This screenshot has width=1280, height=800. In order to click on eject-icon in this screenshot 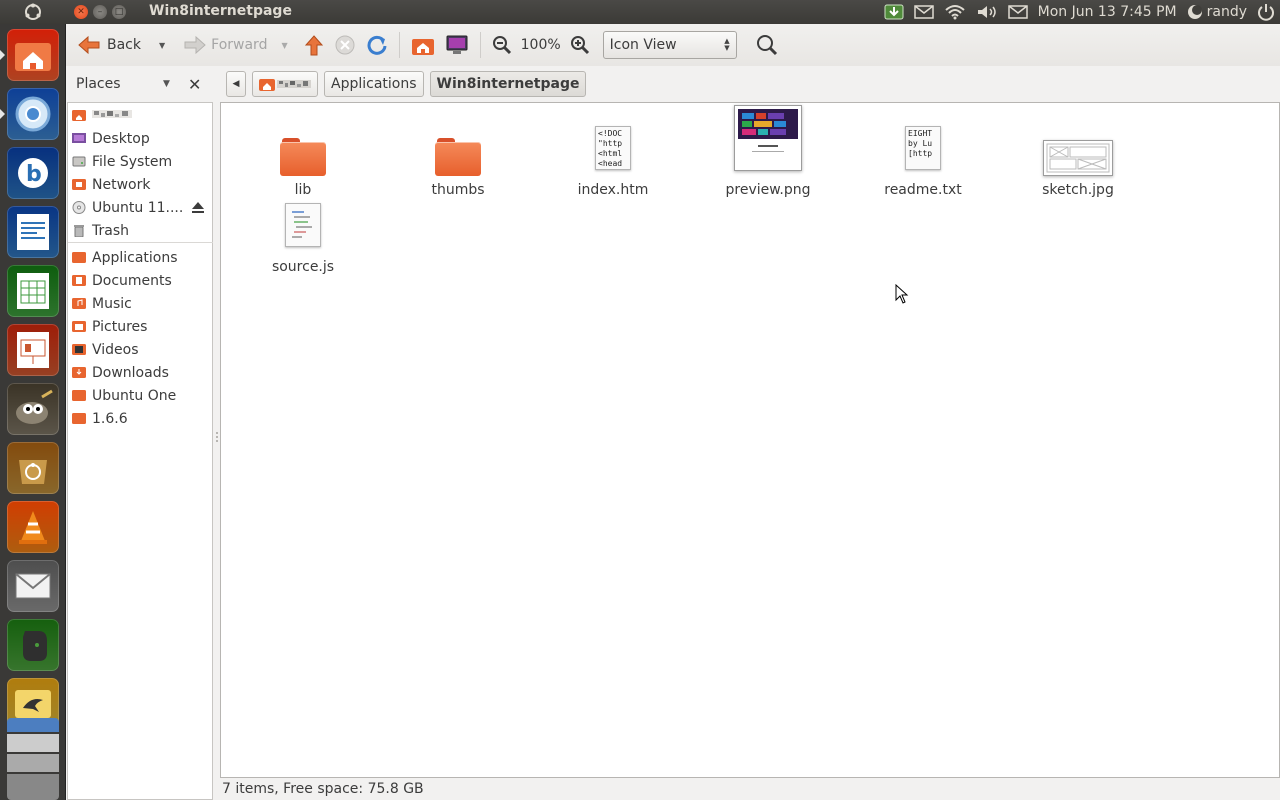, I will do `click(198, 208)`.